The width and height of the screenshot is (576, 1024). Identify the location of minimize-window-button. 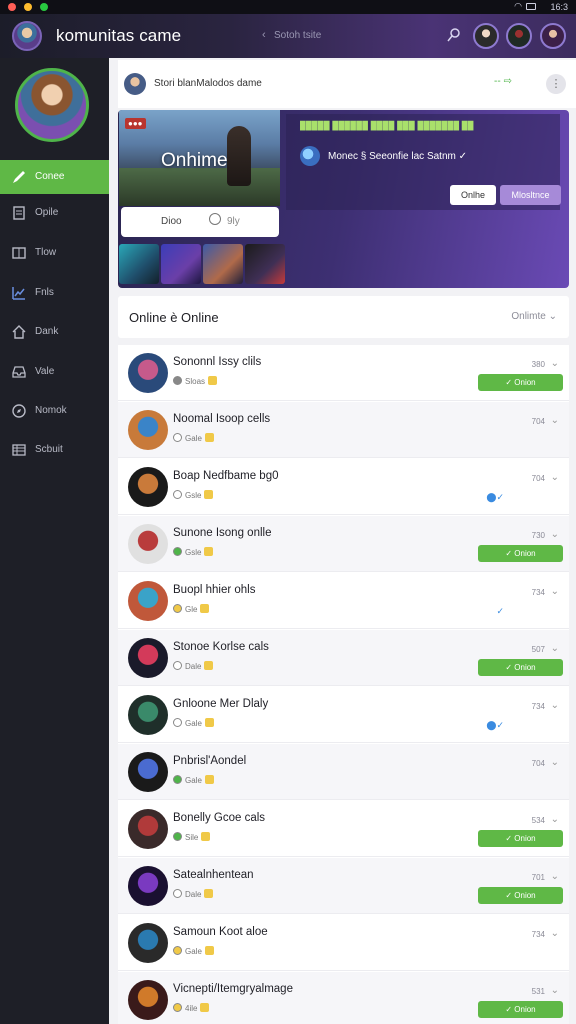
(28, 7).